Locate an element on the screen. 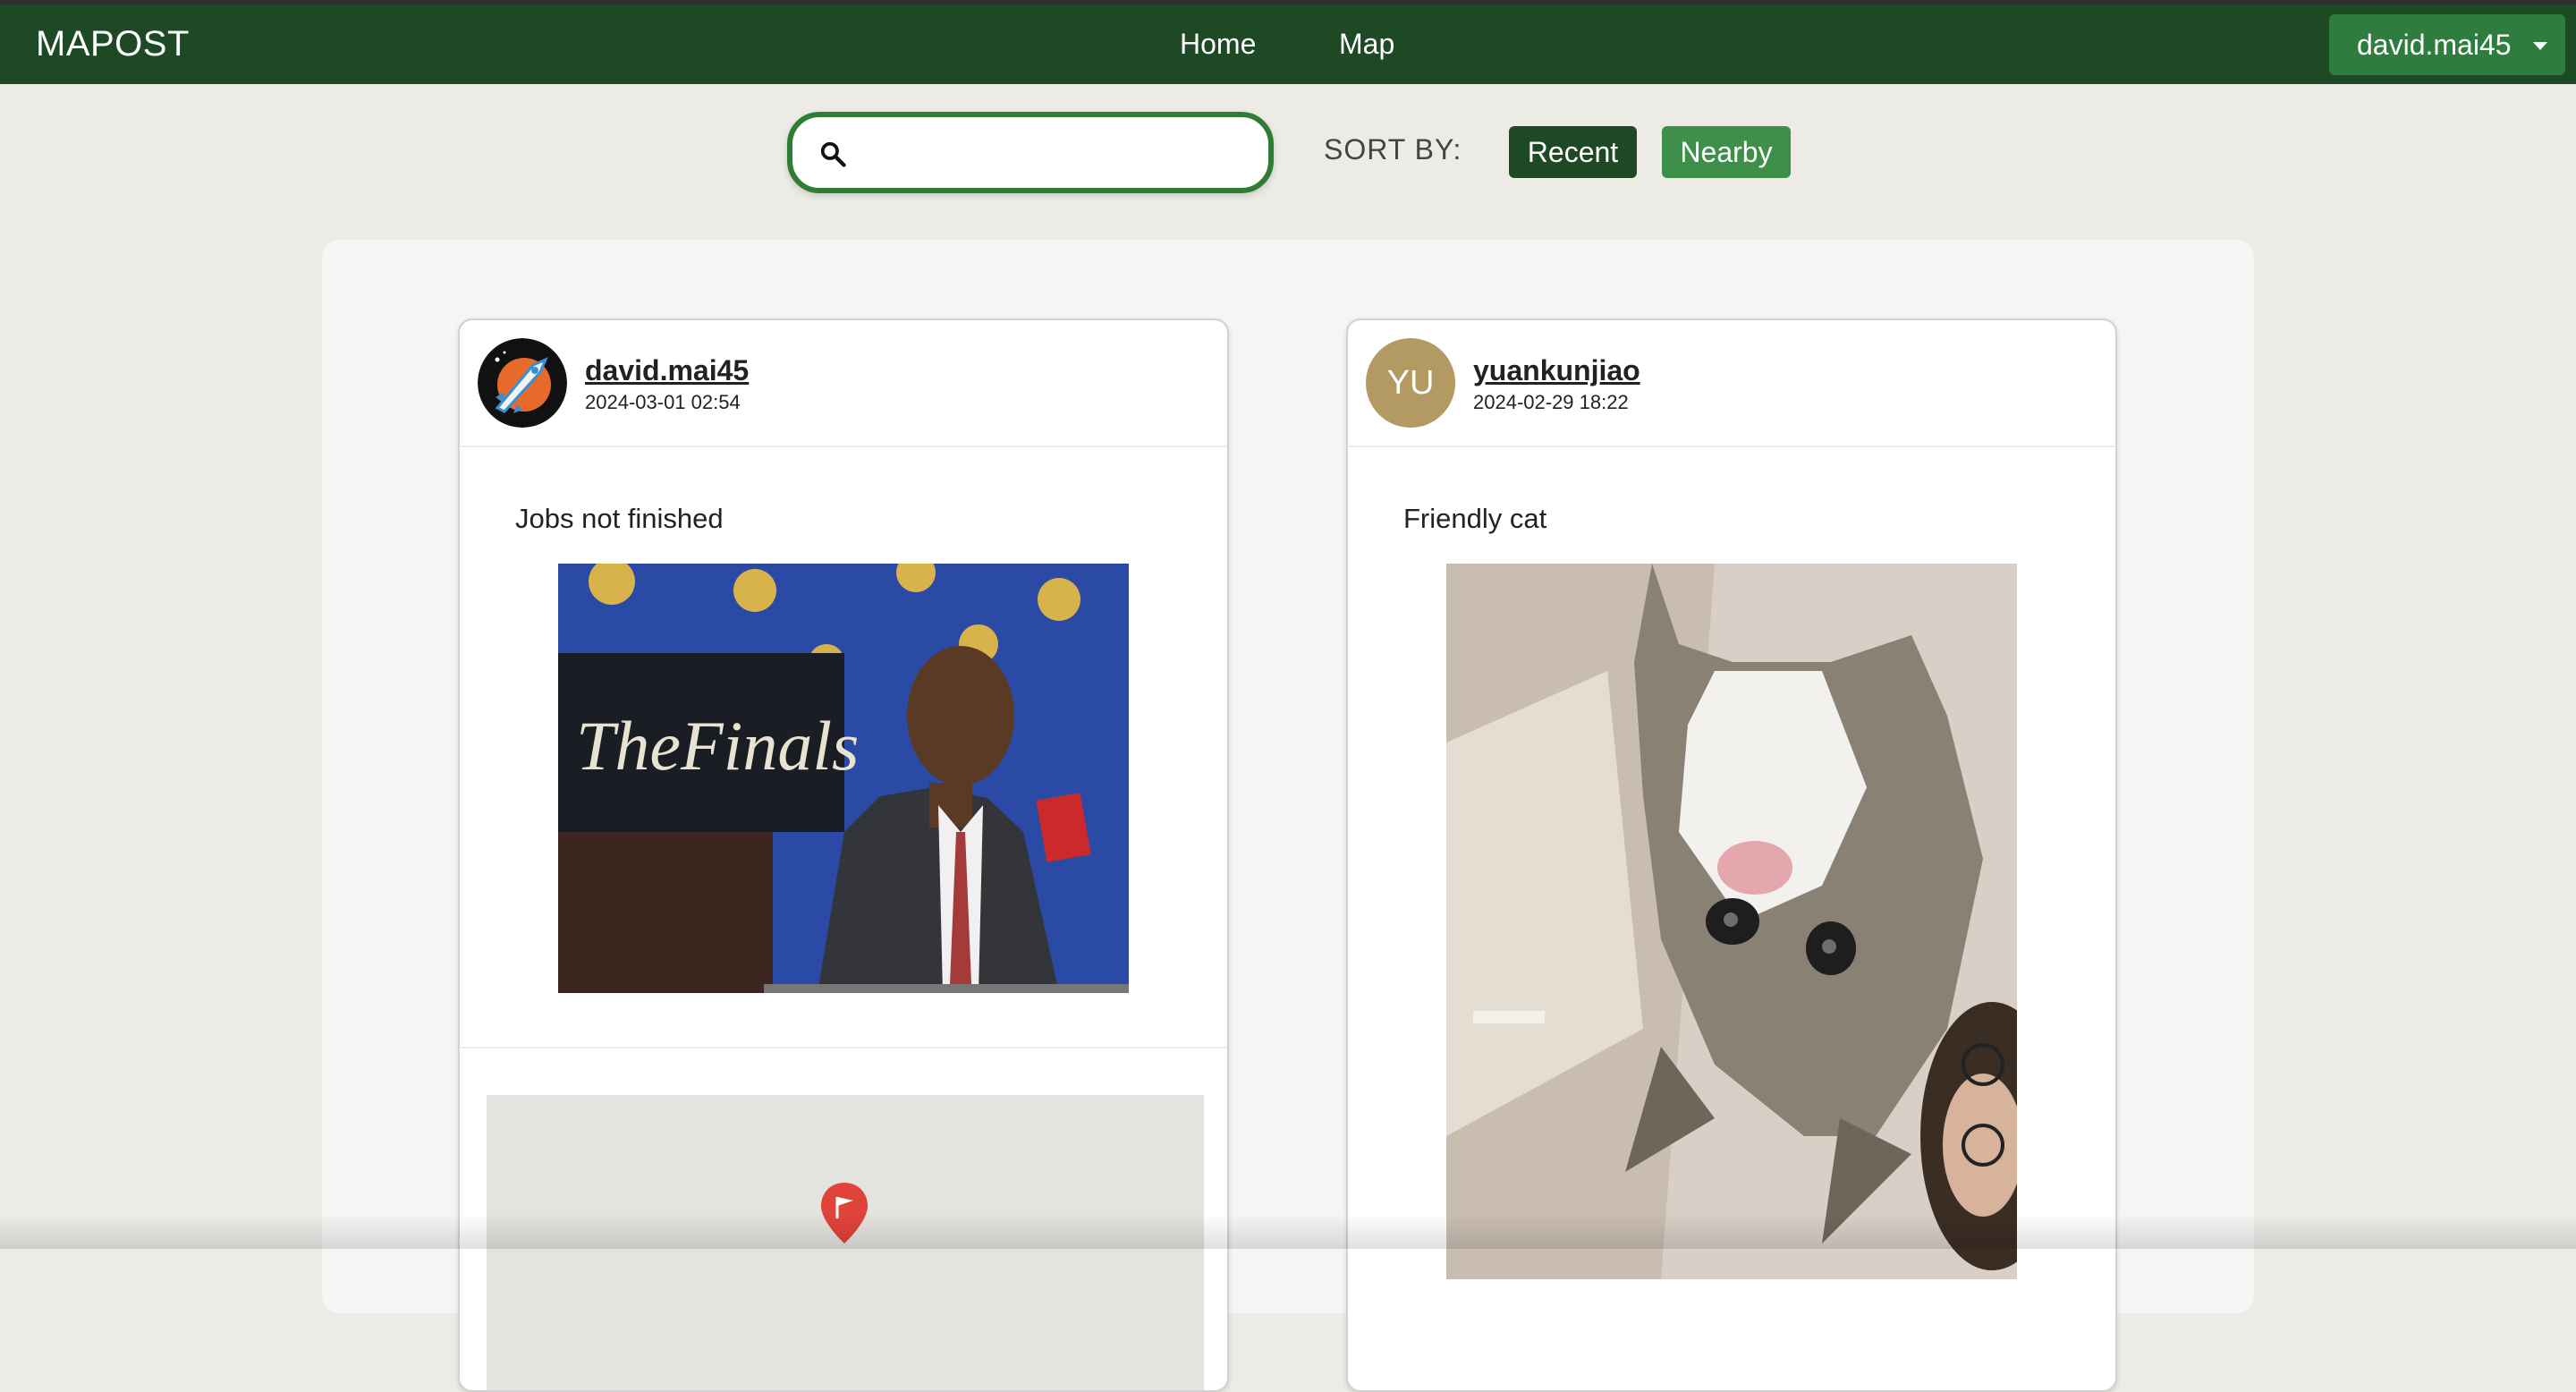  brand-logo: MAPOST is located at coordinates (113, 44).